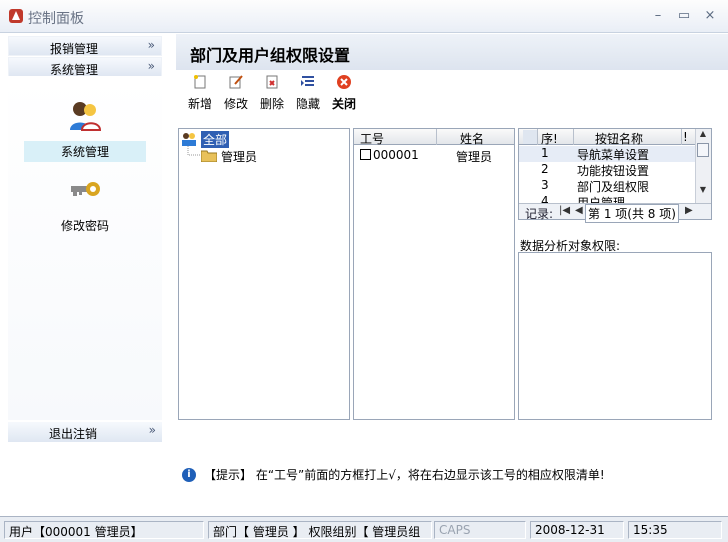  Describe the element at coordinates (85, 189) in the screenshot. I see `key-icon` at that location.